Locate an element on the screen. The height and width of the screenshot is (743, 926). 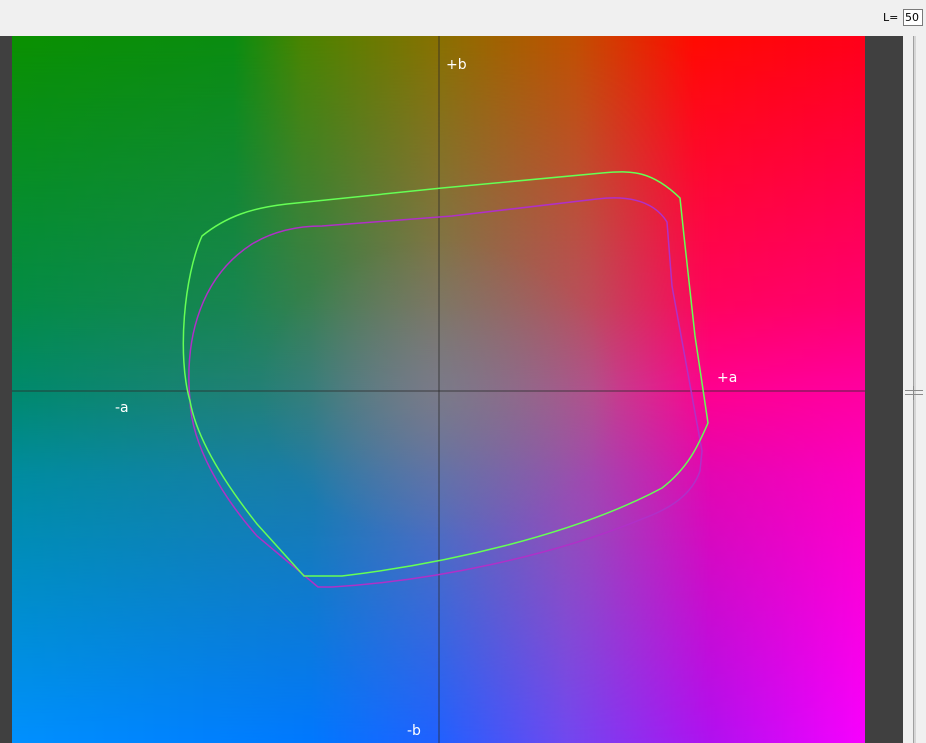
slider-thumb is located at coordinates (914, 393).